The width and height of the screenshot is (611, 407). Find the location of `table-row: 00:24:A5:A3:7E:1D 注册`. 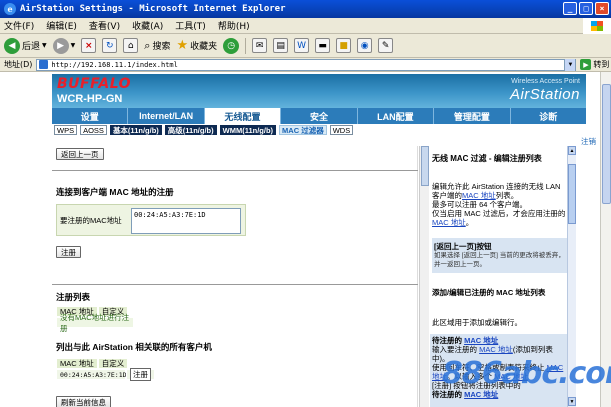

table-row: 00:24:A5:A3:7E:1D 注册 is located at coordinates (105, 374).